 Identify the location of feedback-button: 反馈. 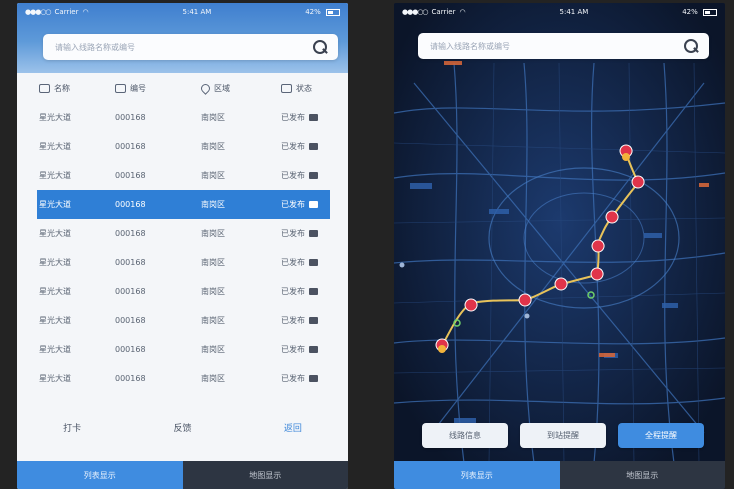
(182, 427).